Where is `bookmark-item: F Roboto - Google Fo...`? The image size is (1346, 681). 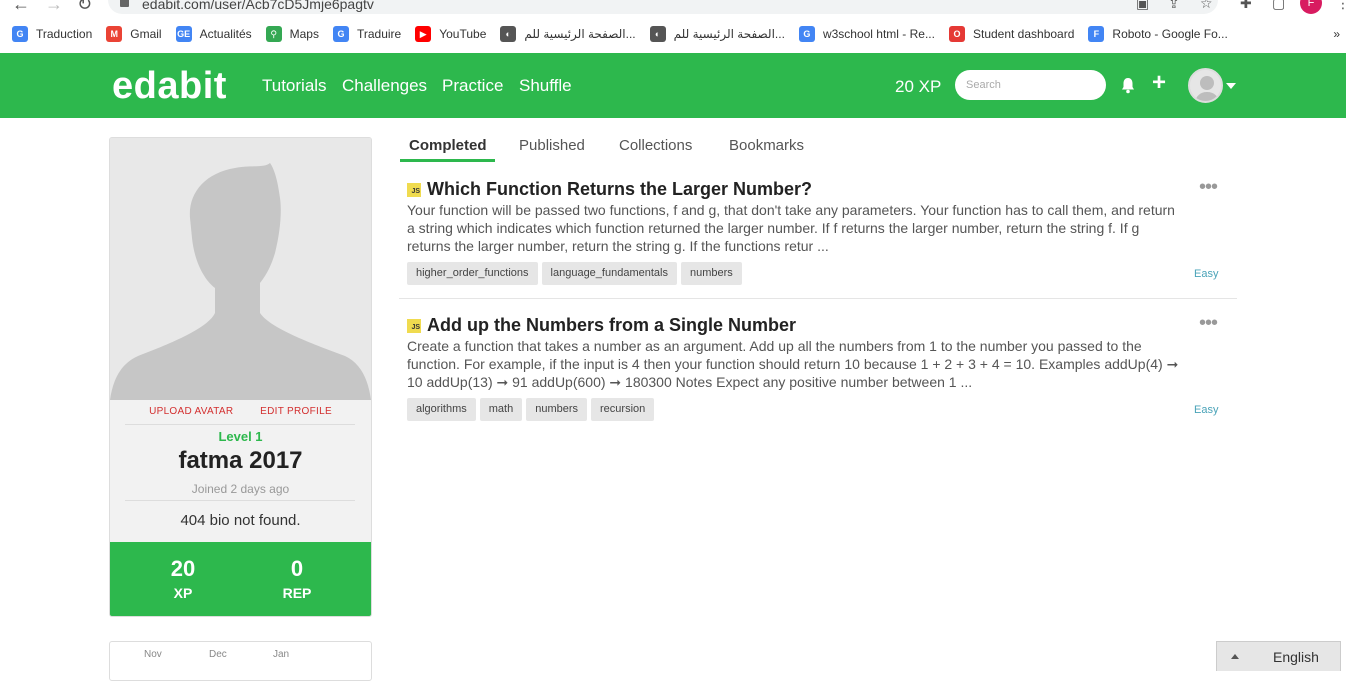
bookmark-item: F Roboto - Google Fo... is located at coordinates (1158, 34).